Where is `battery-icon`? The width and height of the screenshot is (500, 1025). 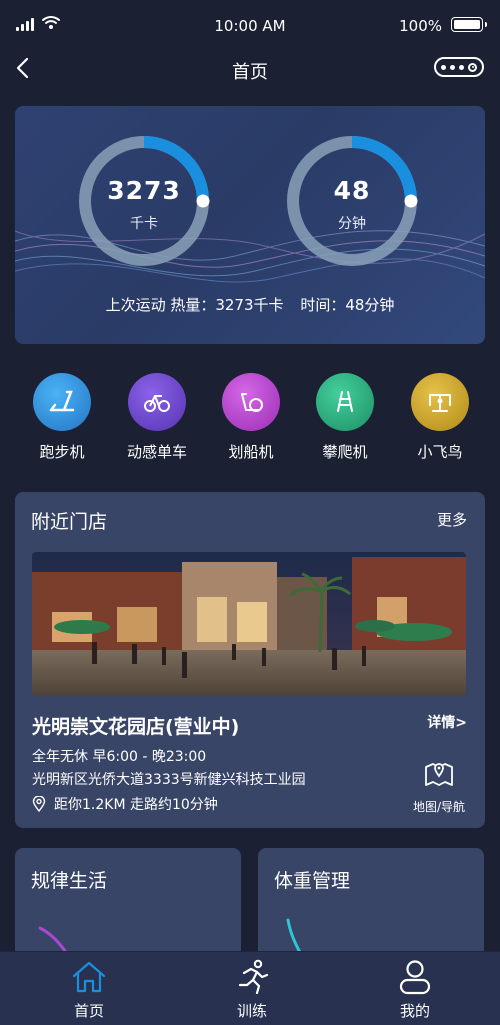 battery-icon is located at coordinates (469, 24).